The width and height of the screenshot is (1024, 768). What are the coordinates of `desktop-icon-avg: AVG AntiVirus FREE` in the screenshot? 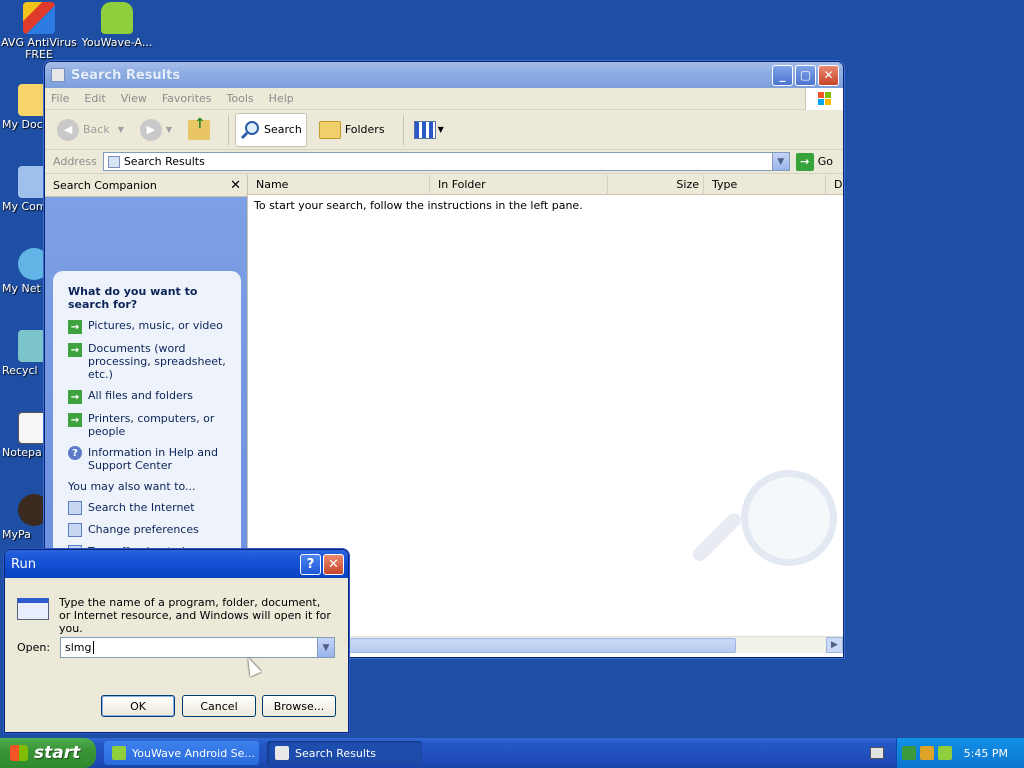 It's located at (39, 31).